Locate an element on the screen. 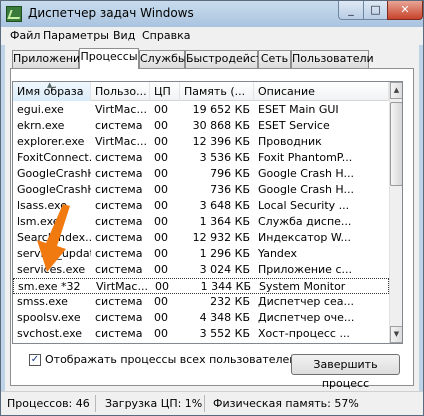 The image size is (424, 416). tab-applications: Приложения is located at coordinates (49, 59).